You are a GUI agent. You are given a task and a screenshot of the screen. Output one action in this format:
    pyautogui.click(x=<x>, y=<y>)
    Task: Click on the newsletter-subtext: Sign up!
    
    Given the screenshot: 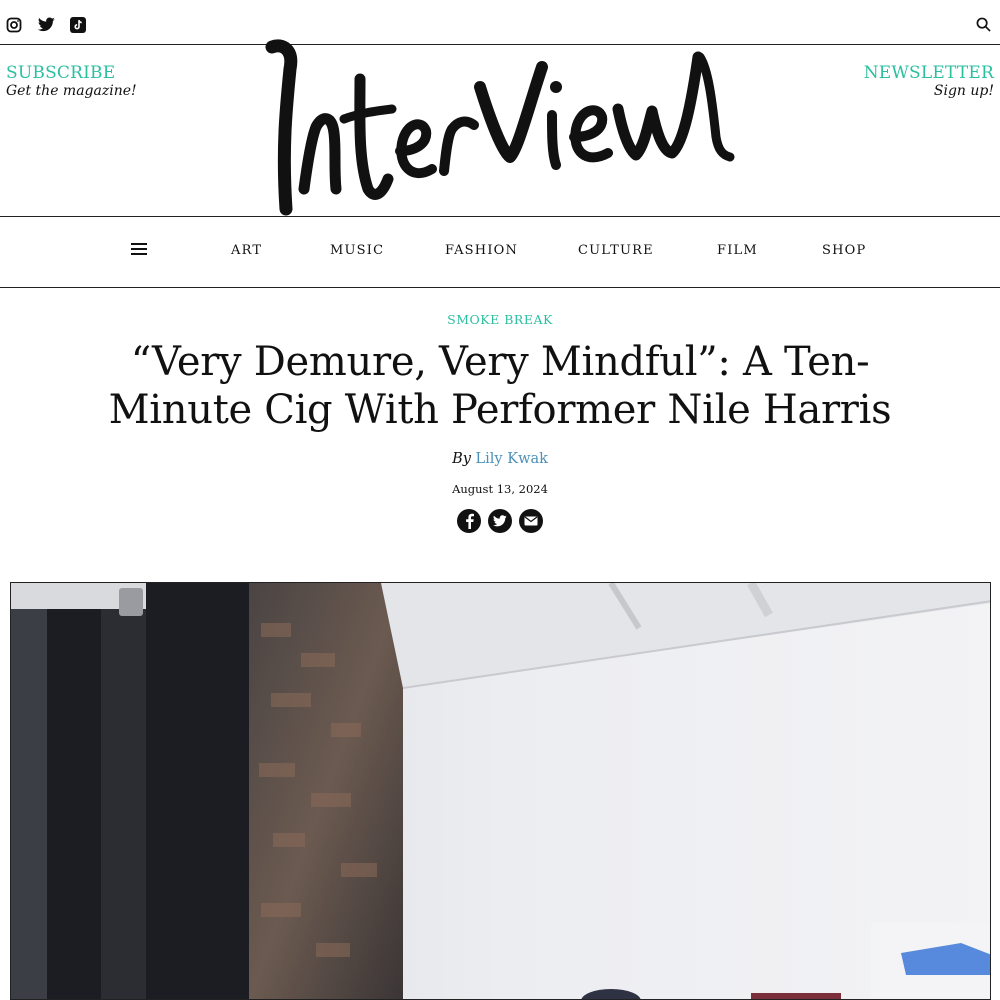 What is the action you would take?
    pyautogui.click(x=963, y=91)
    